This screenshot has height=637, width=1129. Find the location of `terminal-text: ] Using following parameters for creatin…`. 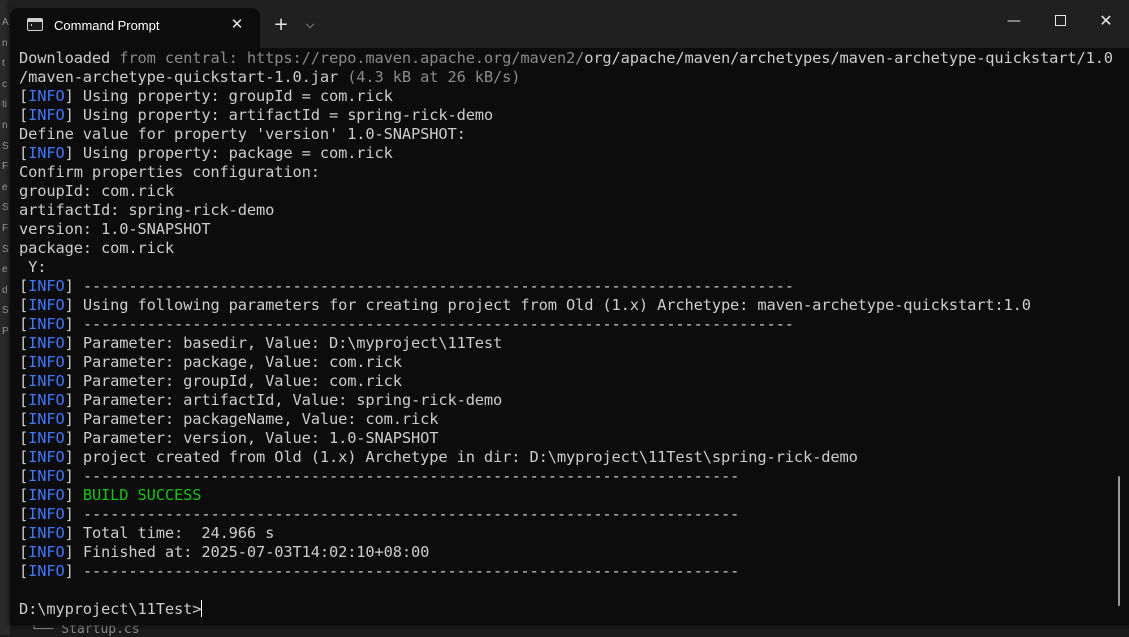

terminal-text: ] Using following parameters for creatin… is located at coordinates (547, 305).